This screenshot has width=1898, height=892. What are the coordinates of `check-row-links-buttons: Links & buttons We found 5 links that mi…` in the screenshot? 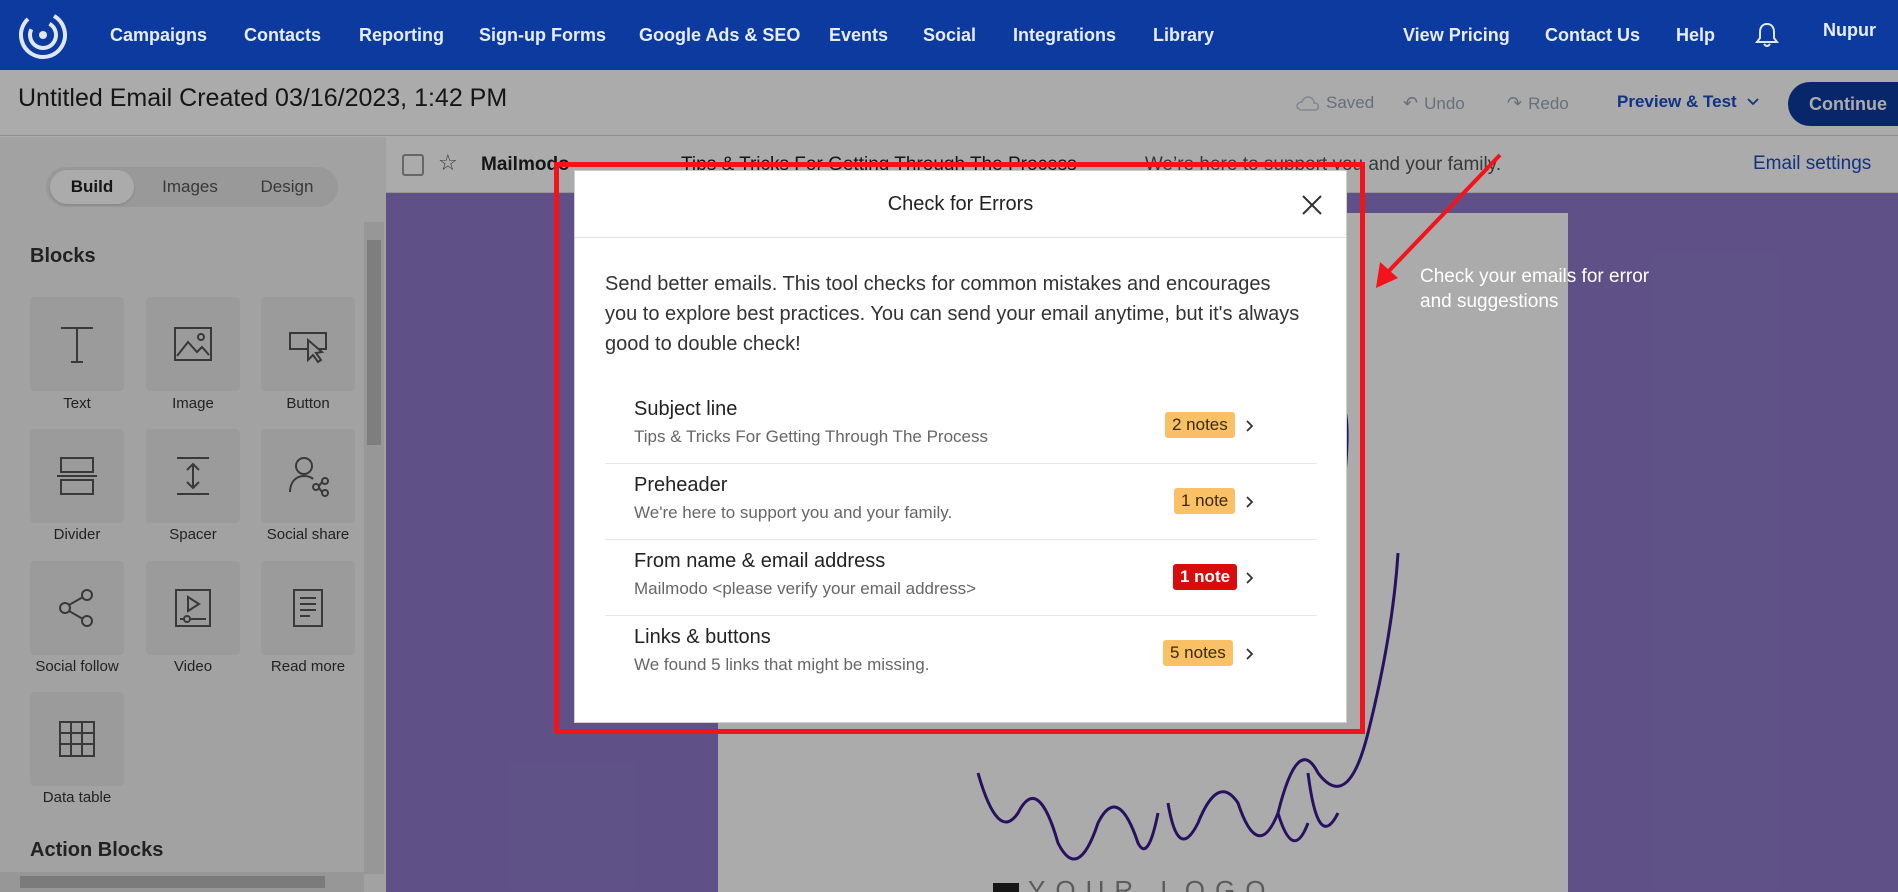 It's located at (961, 654).